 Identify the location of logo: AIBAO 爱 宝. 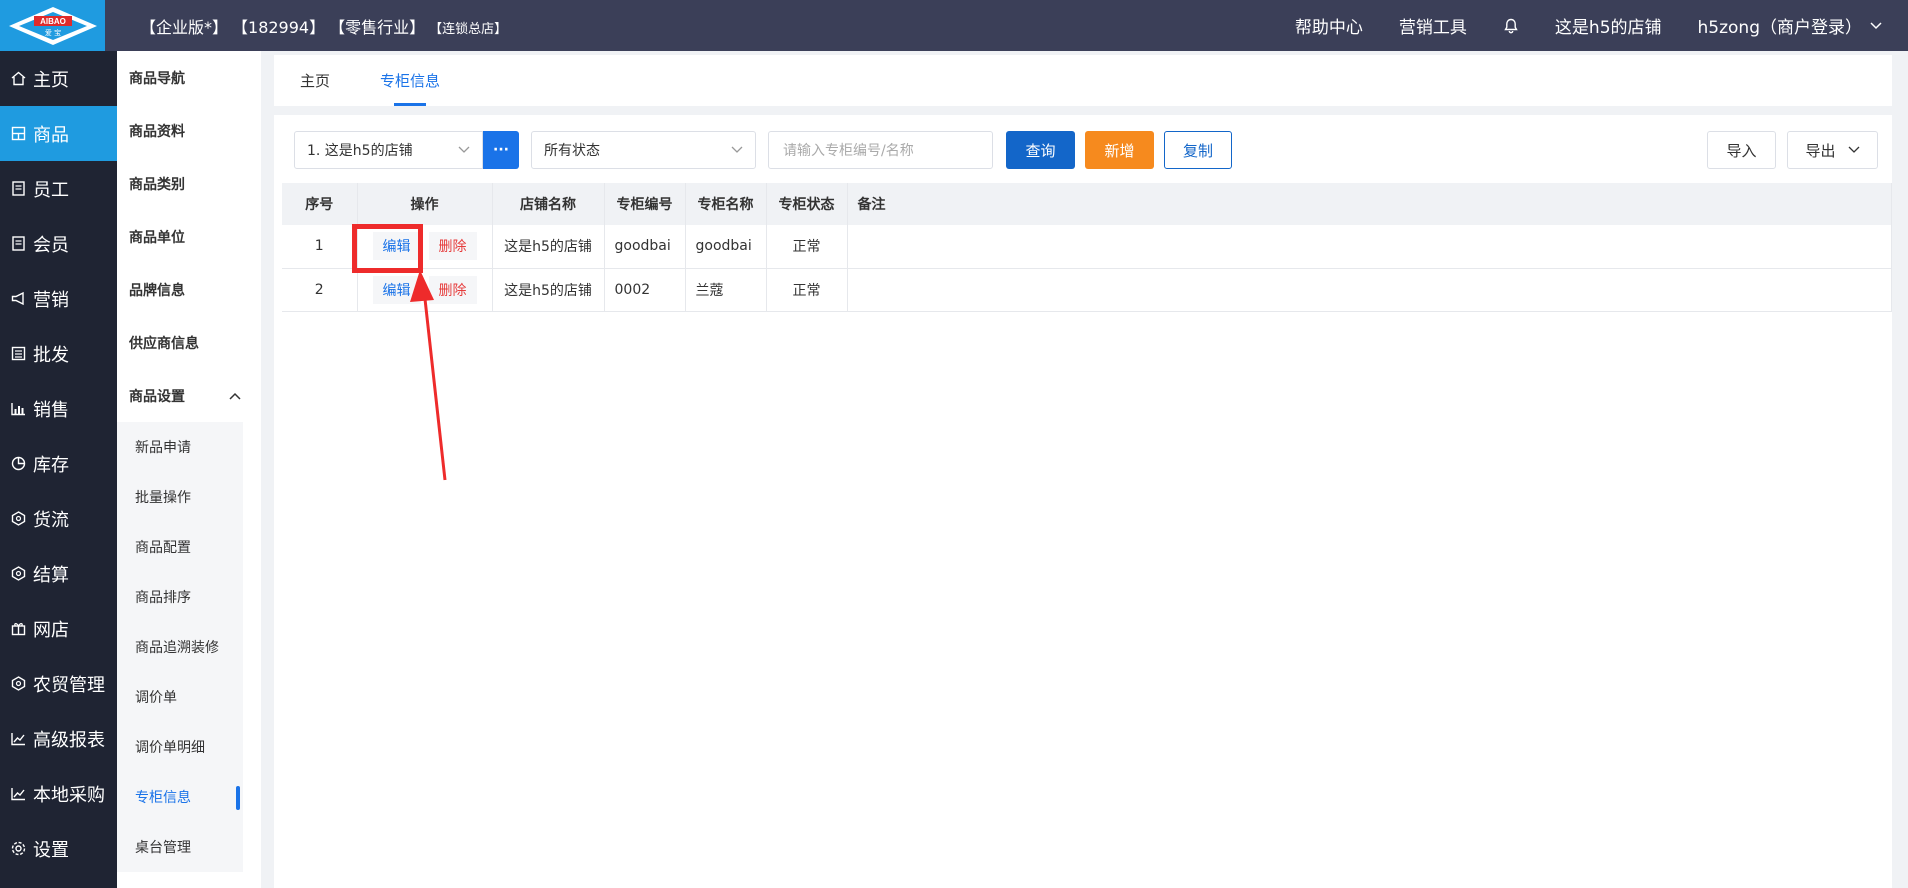
(52, 25).